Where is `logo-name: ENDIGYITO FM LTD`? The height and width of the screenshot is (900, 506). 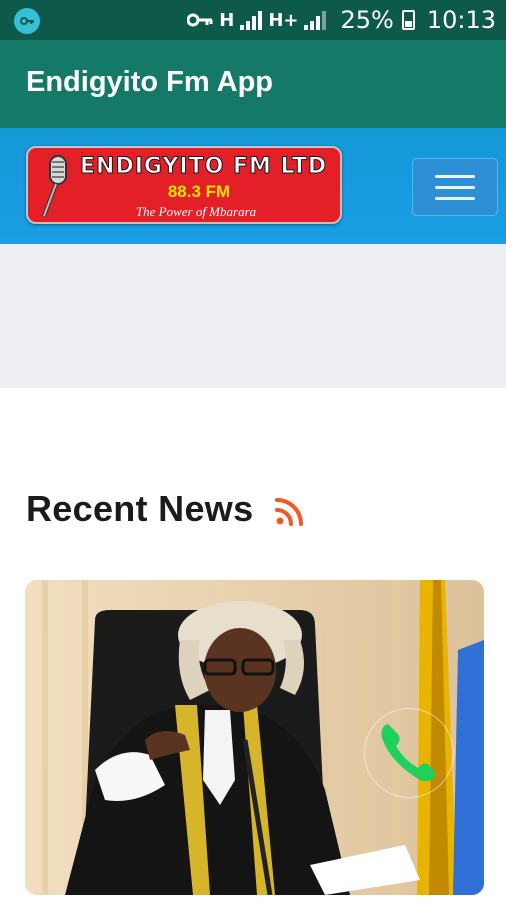 logo-name: ENDIGYITO FM LTD is located at coordinates (203, 167).